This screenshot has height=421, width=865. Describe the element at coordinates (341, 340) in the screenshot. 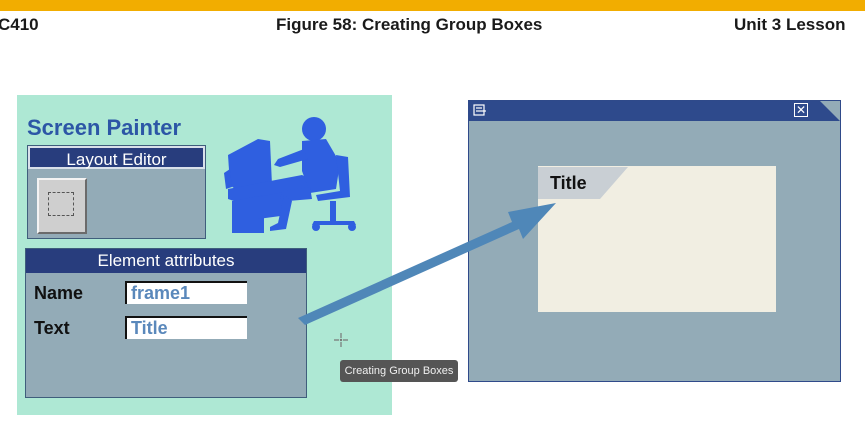

I see `mouse-cursor-icon` at that location.